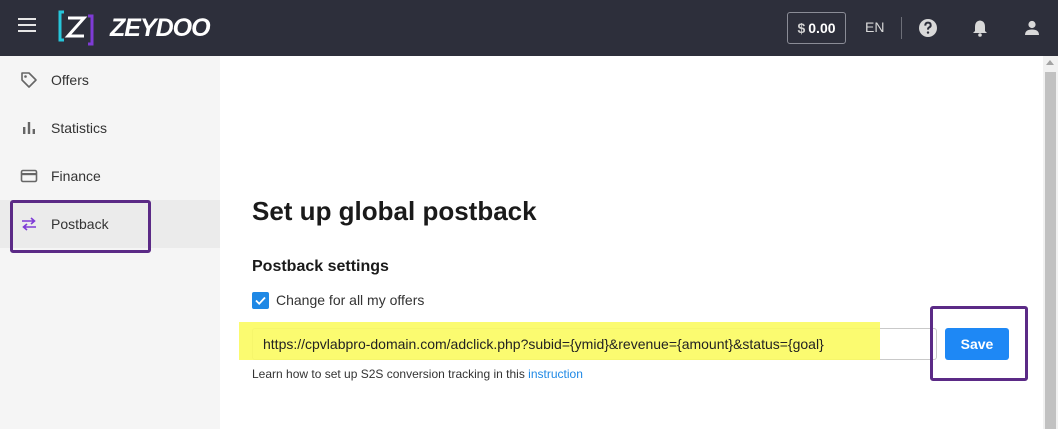  I want to click on sidebar-item-offers: Offers, so click(110, 80).